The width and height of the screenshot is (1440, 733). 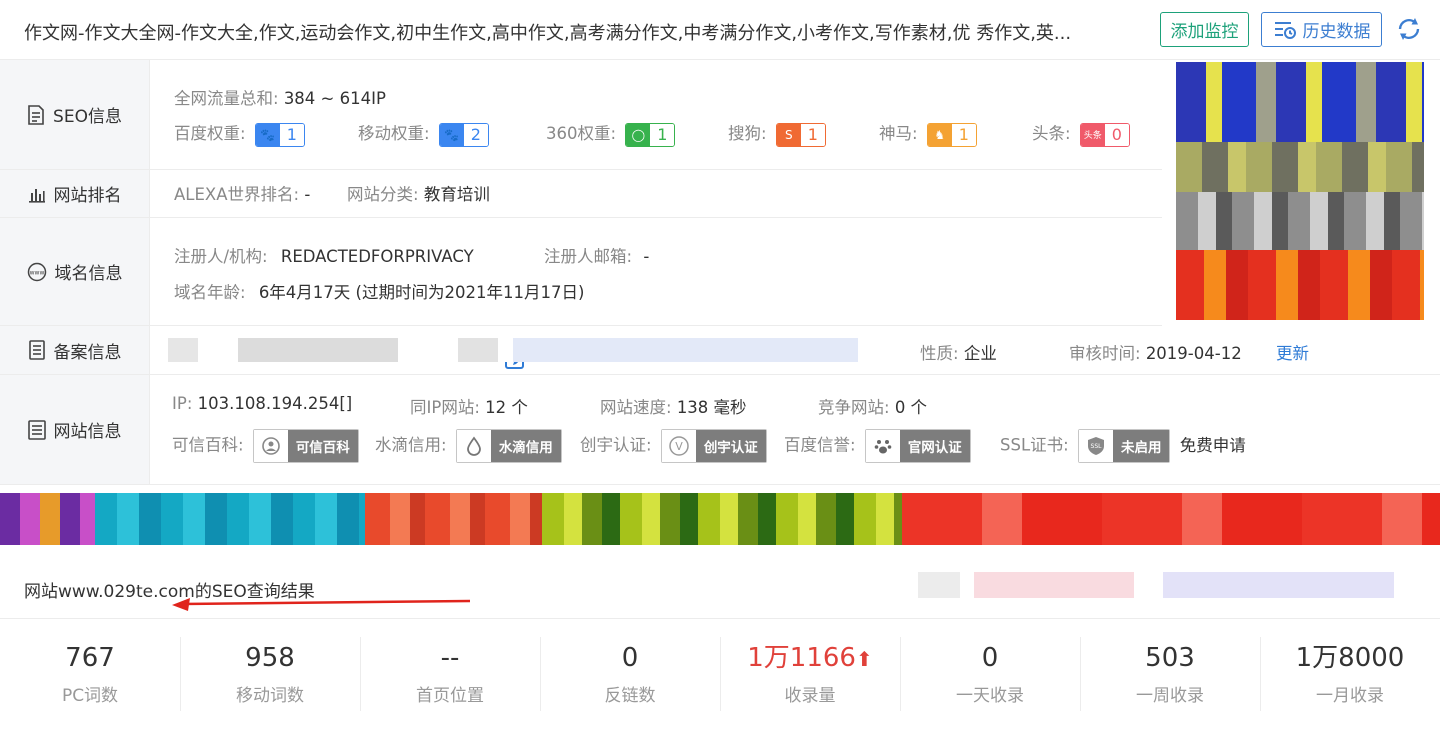 What do you see at coordinates (262, 403) in the screenshot?
I see `site-ip: IP: 103.108.194.254[]` at bounding box center [262, 403].